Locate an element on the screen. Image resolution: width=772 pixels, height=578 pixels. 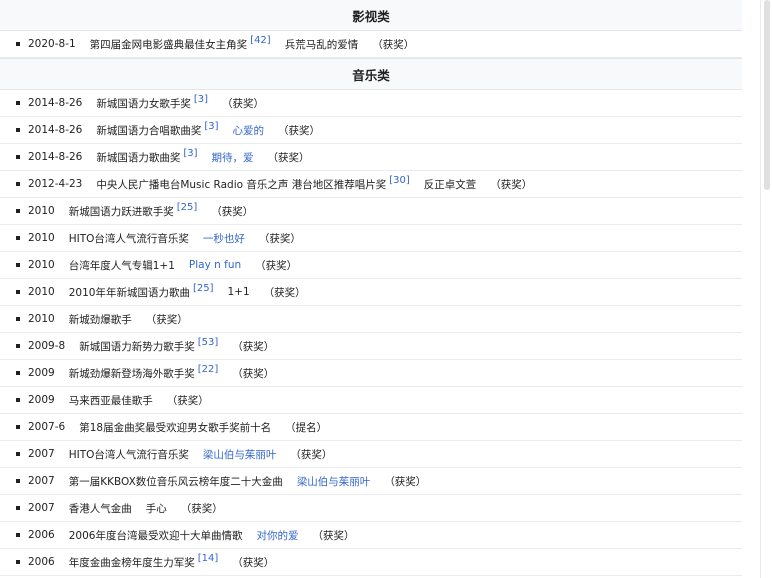
award-row: 2009 马来西亚最佳歌手 （获奖） is located at coordinates (371, 400).